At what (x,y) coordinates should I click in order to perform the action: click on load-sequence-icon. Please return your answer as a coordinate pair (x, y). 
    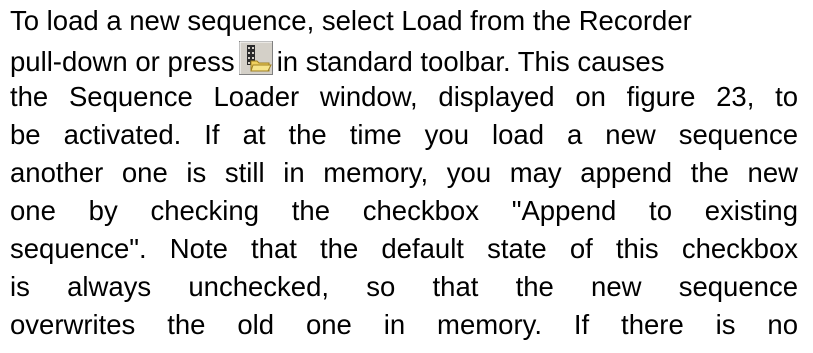
    Looking at the image, I should click on (255, 58).